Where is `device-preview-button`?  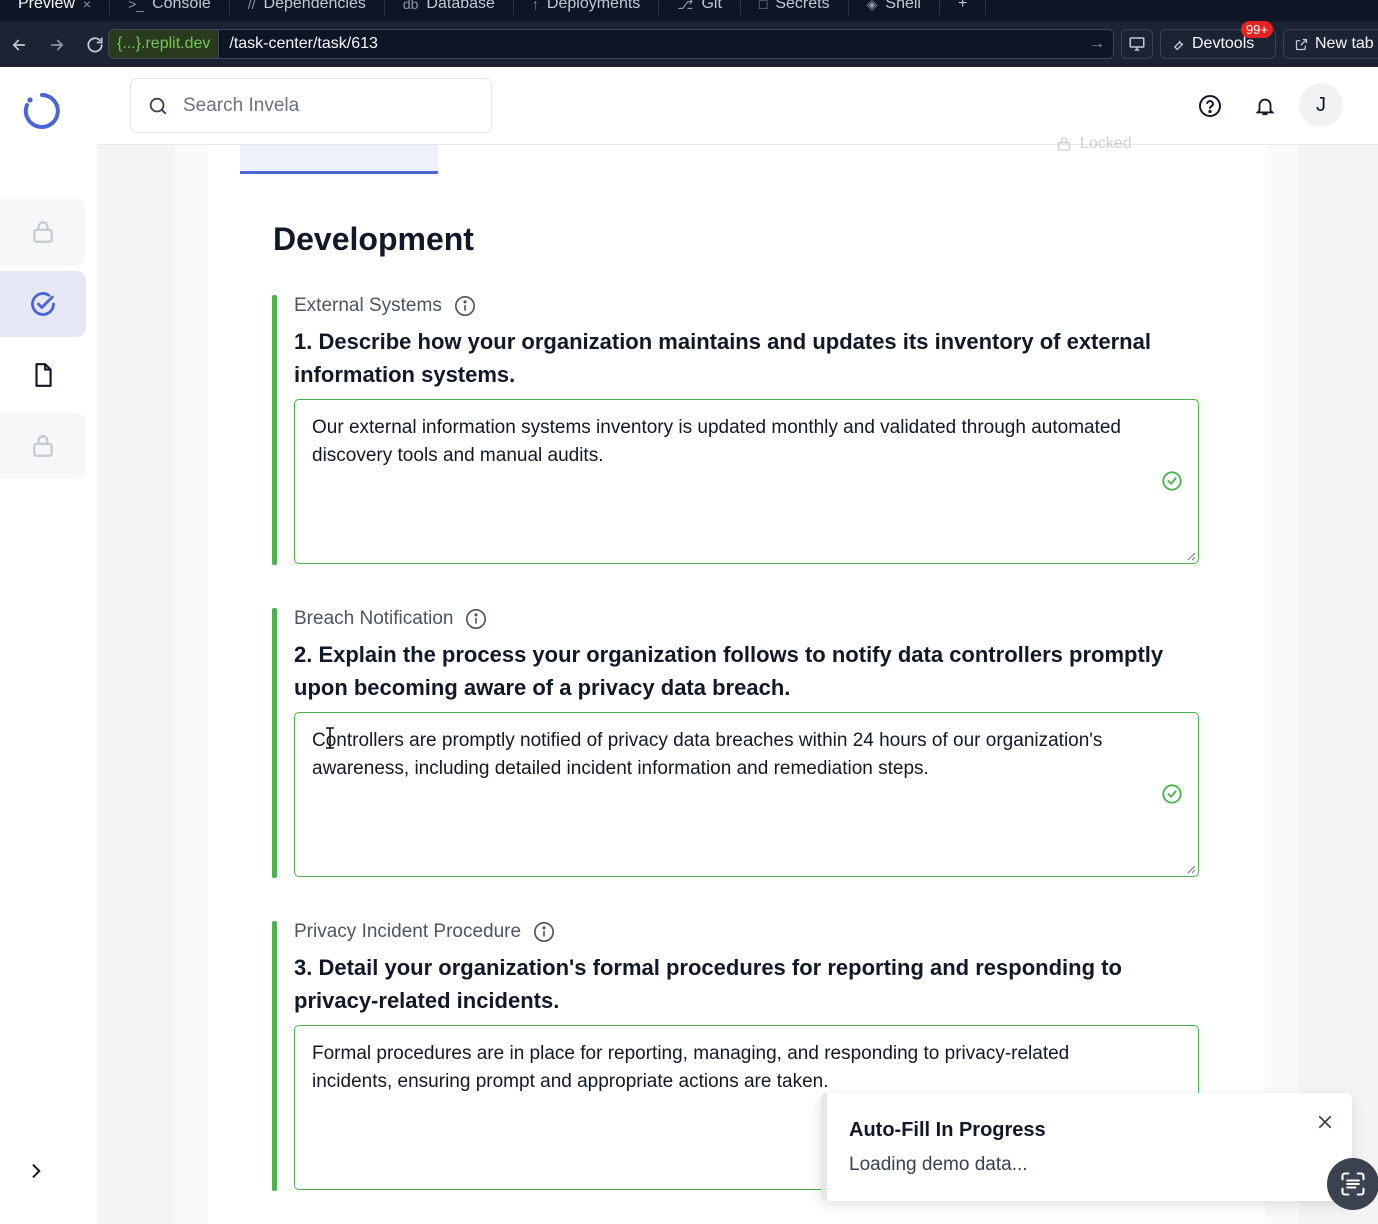
device-preview-button is located at coordinates (1137, 44).